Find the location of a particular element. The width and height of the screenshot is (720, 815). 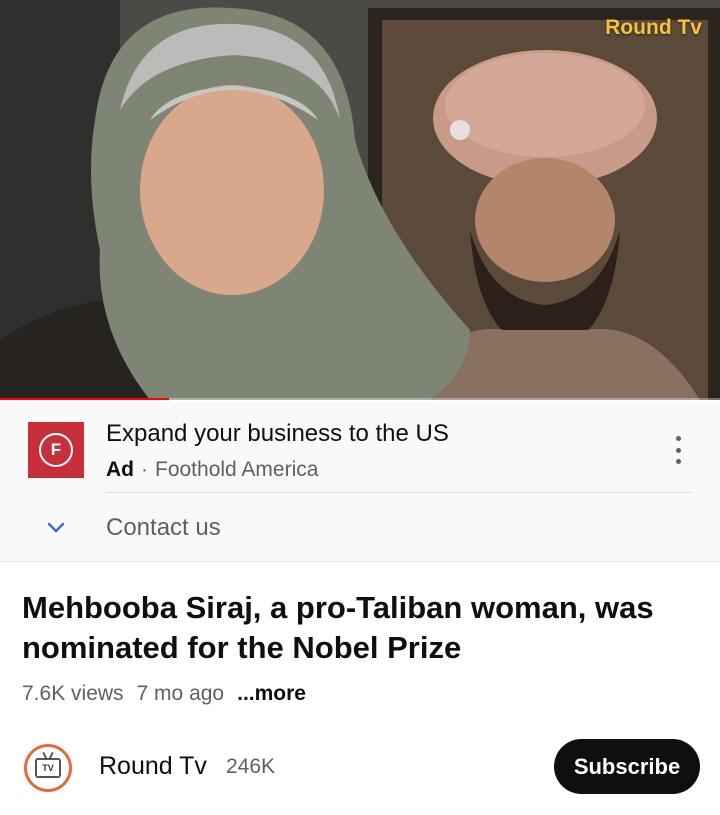

ad-divider is located at coordinates (399, 492).